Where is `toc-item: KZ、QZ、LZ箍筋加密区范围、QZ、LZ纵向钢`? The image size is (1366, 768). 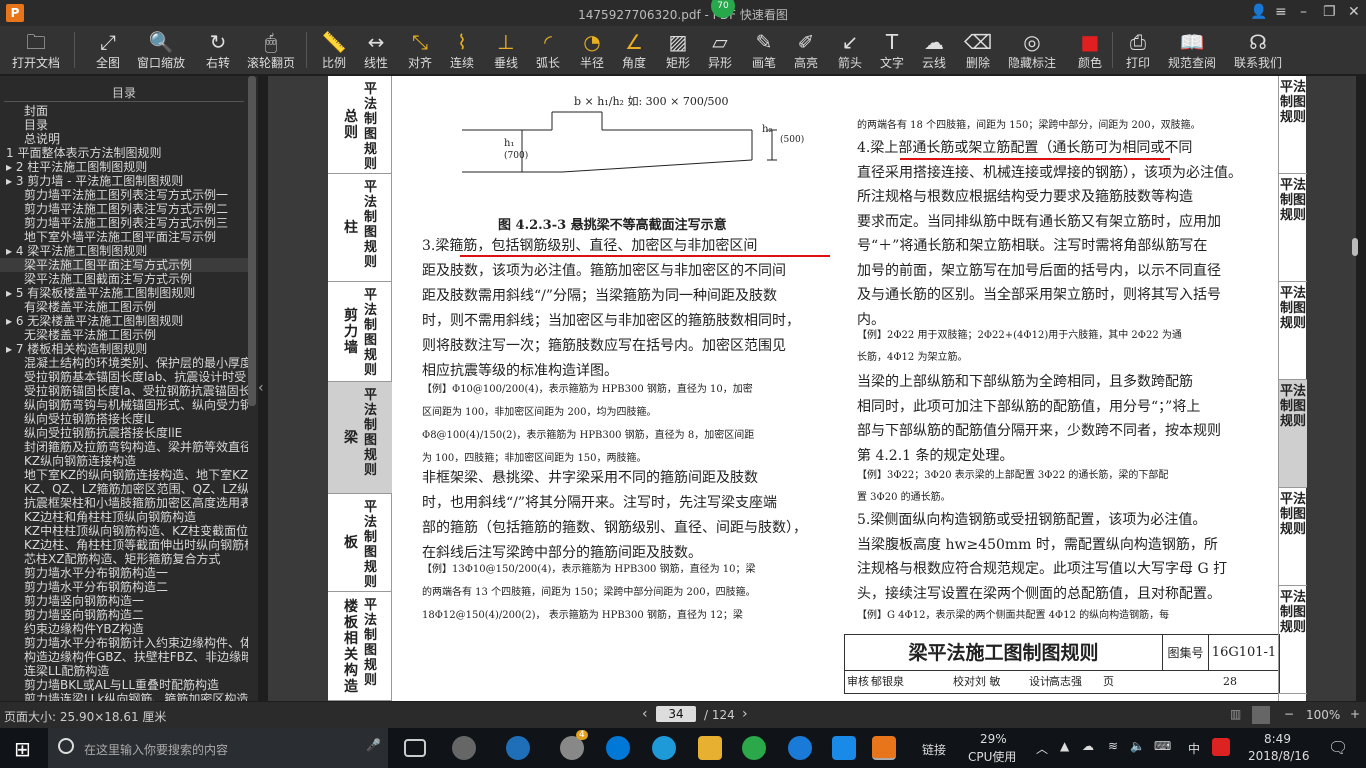 toc-item: KZ、QZ、LZ箍筋加密区范围、QZ、LZ纵向钢 is located at coordinates (124, 489).